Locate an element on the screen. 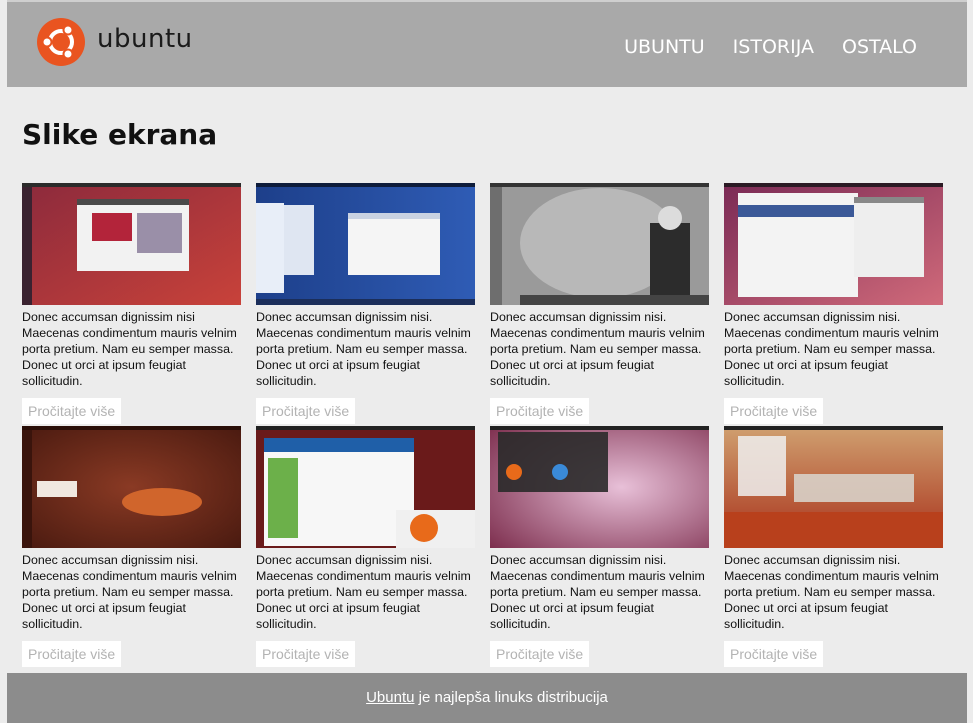 This screenshot has width=973, height=723. main-nav: UBUNTU ISTORIJA OSTALO is located at coordinates (770, 47).